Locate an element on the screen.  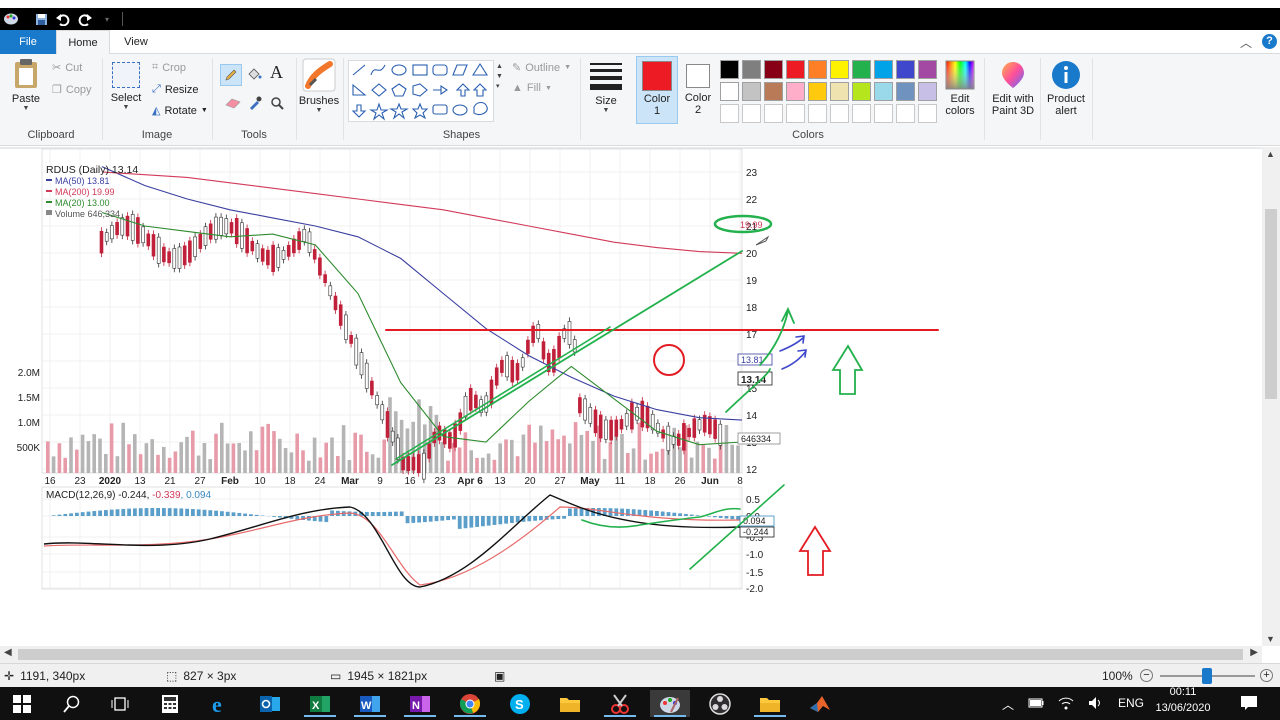
copy-button: ❐ Copy is located at coordinates (72, 90).